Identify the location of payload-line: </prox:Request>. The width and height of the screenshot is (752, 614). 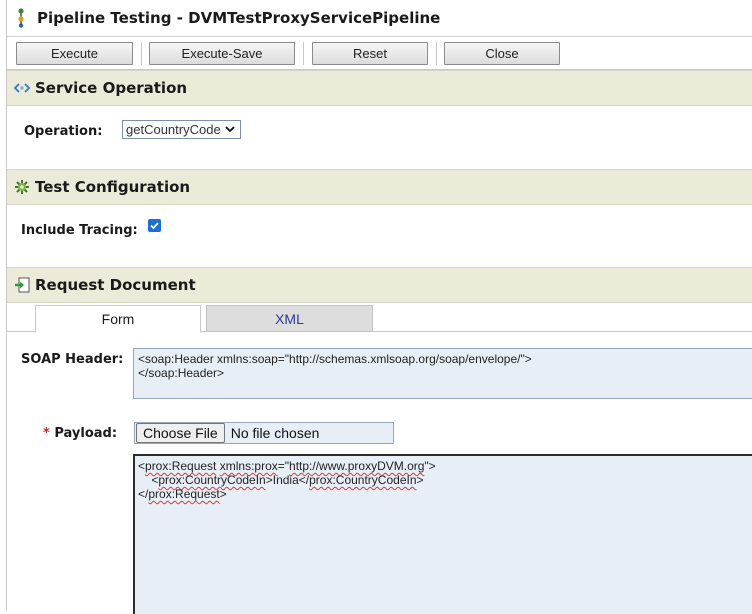
(182, 494).